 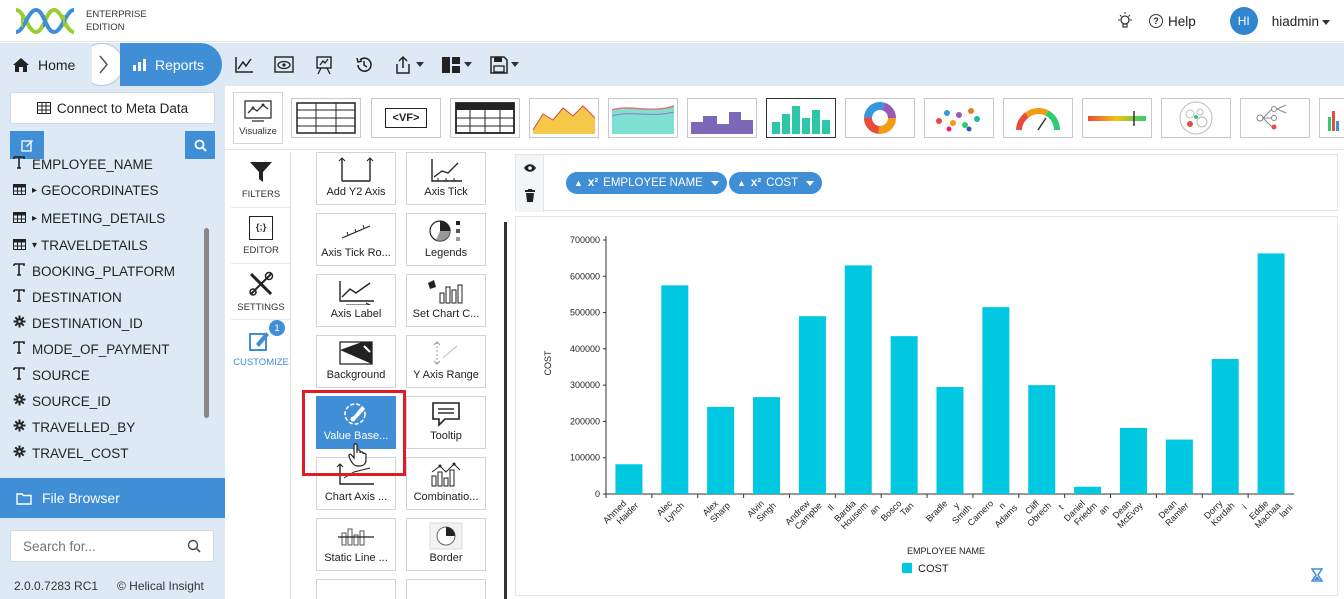 What do you see at coordinates (1196, 118) in the screenshot?
I see `viz-bubble-pack` at bounding box center [1196, 118].